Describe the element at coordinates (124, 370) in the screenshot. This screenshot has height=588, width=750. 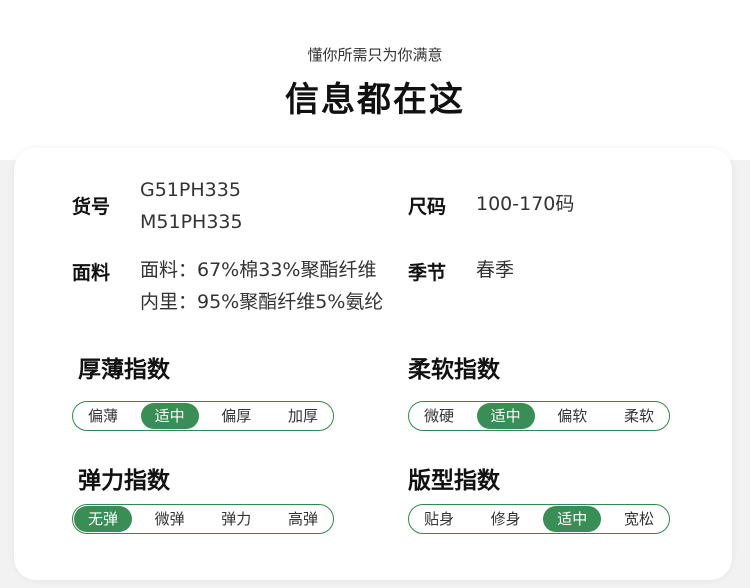
I see `thickness-index-title: 厚薄指数` at that location.